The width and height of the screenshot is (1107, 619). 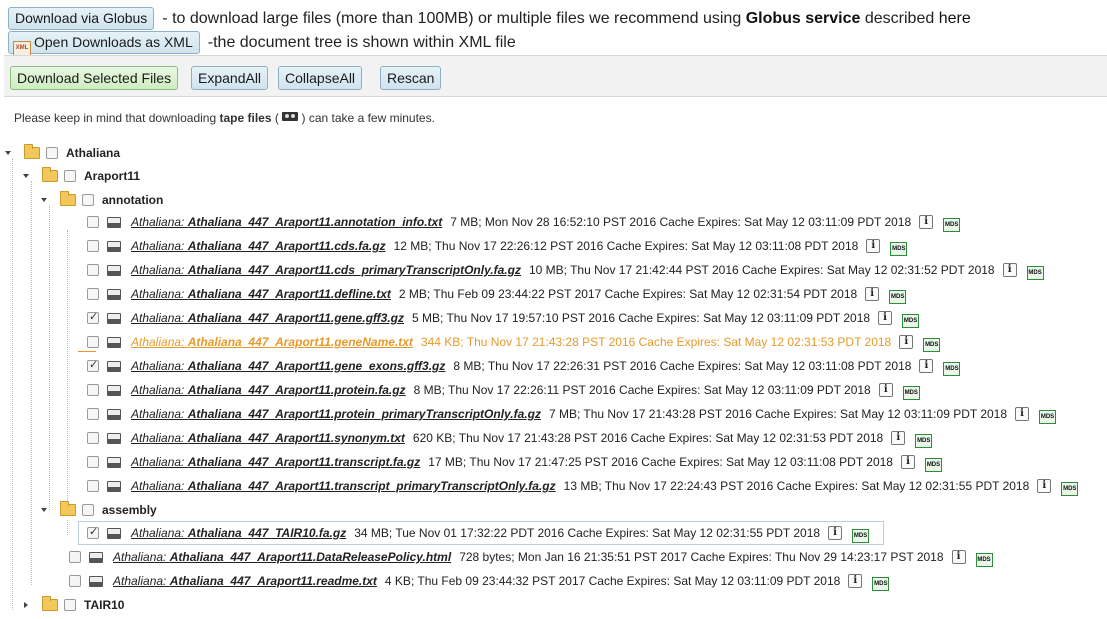 I want to click on folder-annotation: annotation, so click(x=102, y=200).